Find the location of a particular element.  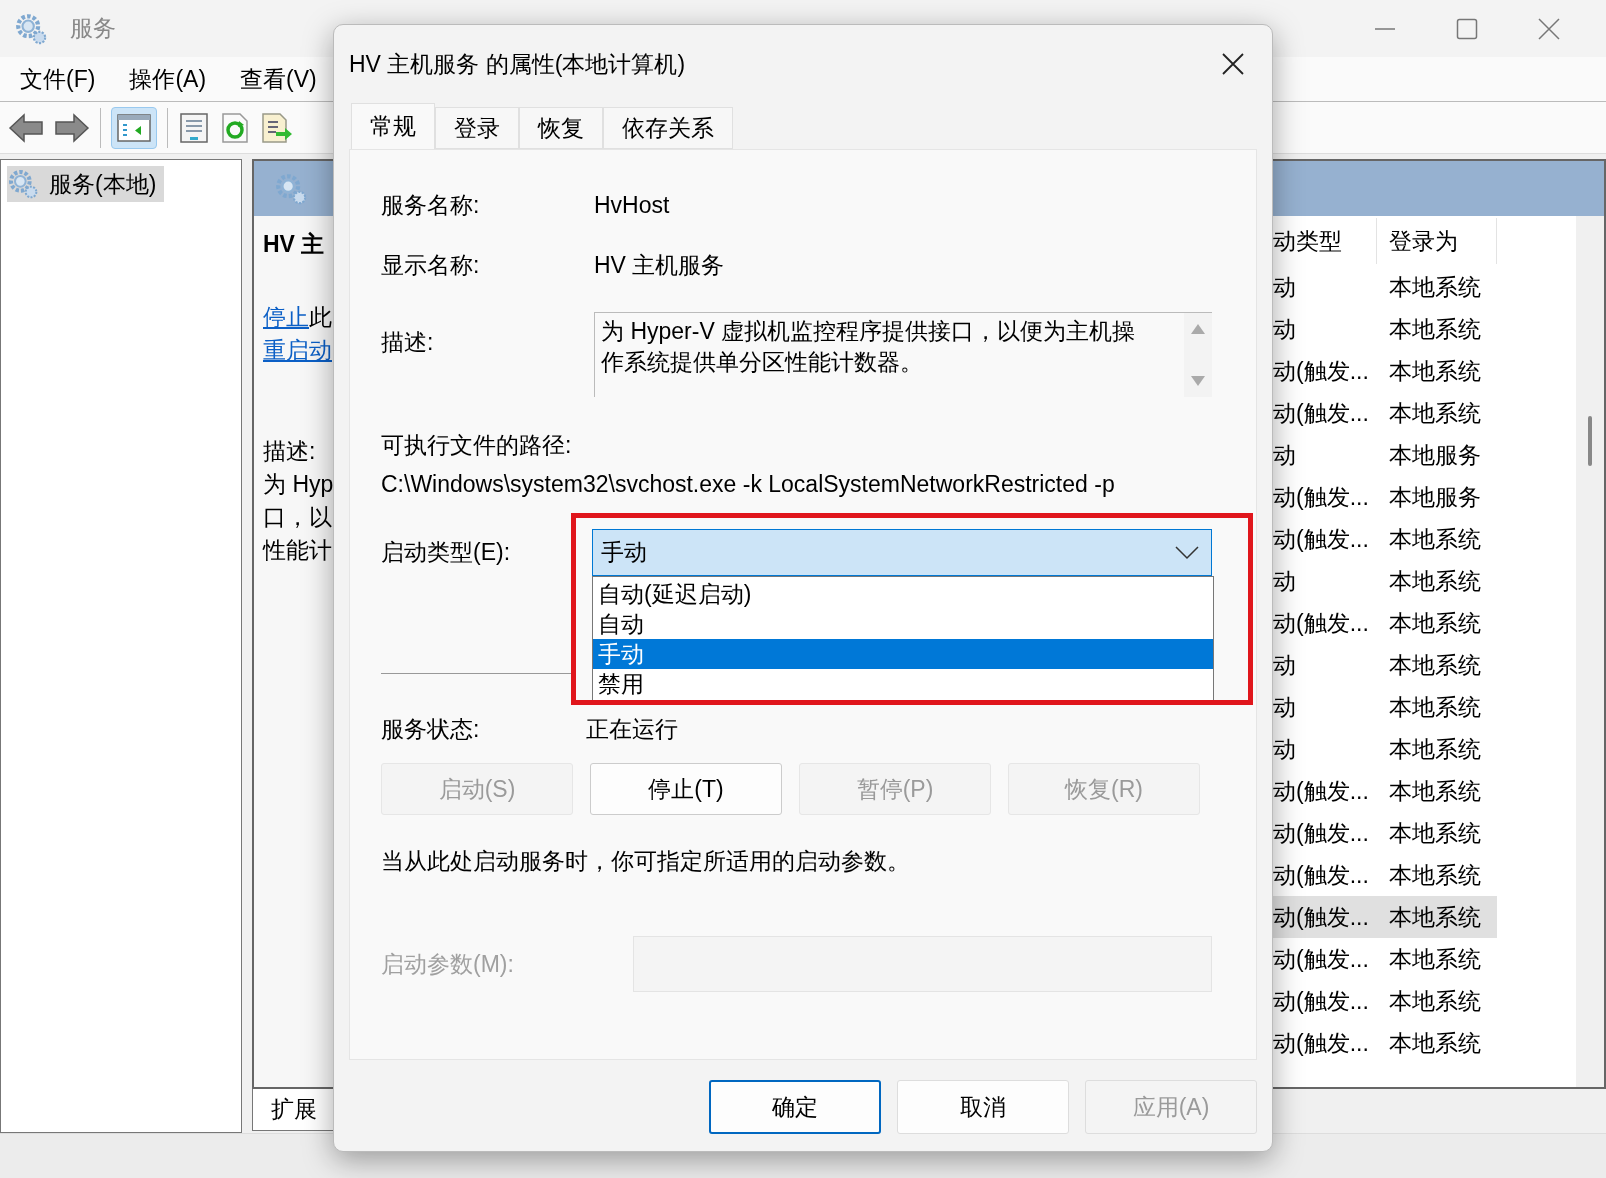

chevron-down-icon is located at coordinates (1187, 552).